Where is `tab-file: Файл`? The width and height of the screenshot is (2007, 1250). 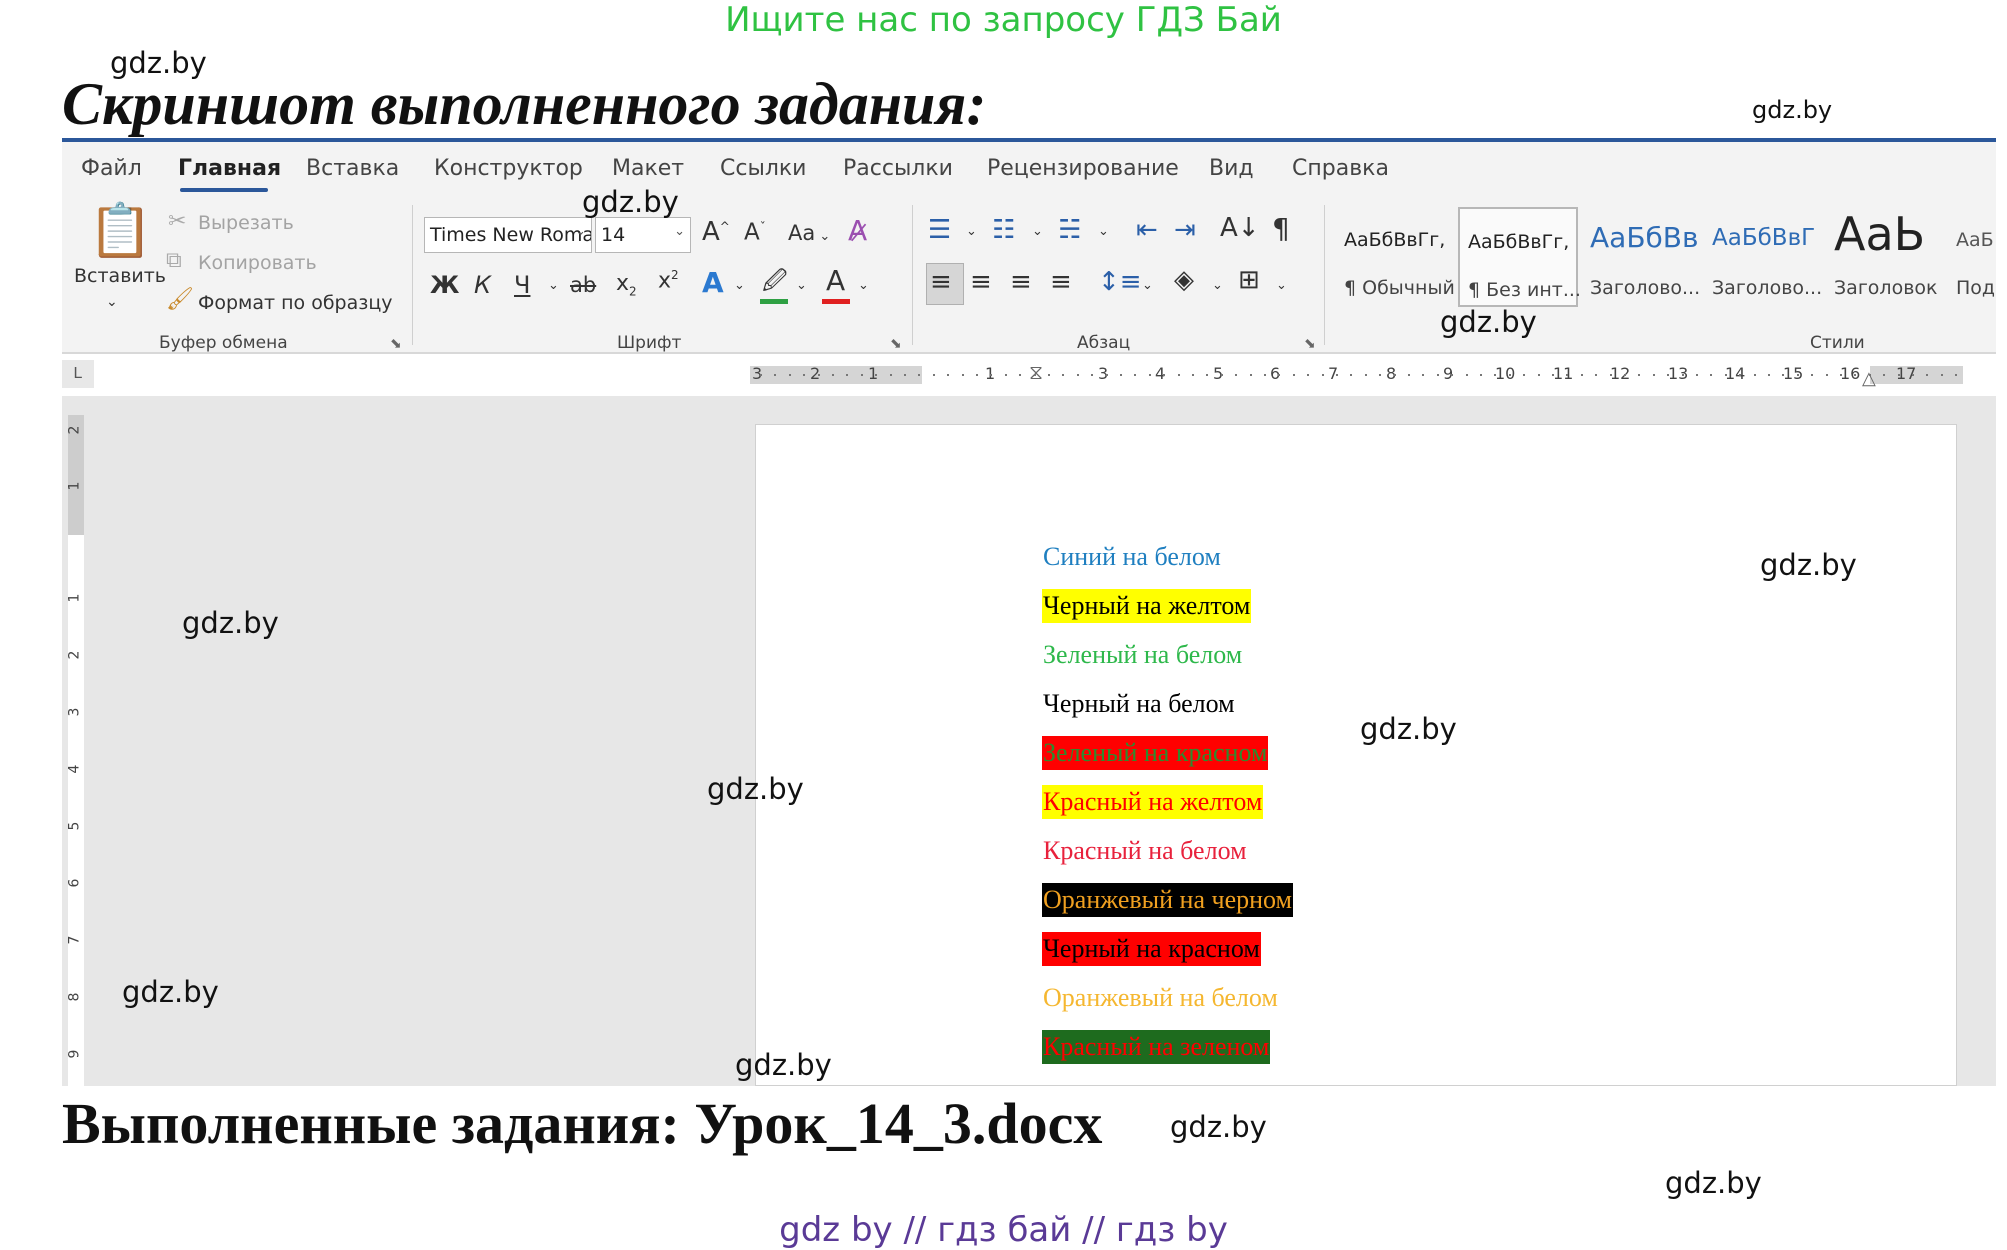 tab-file: Файл is located at coordinates (111, 168).